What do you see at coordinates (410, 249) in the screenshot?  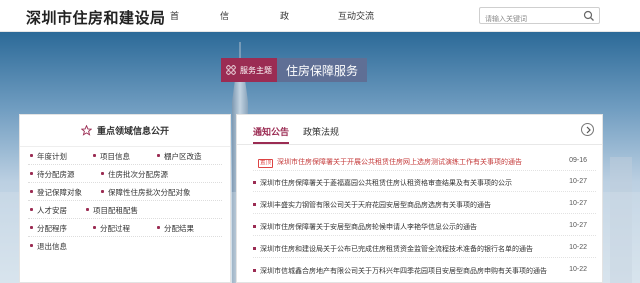 I see `news-title: 深圳市住房和建设局关于公布已完成住房租赁资金监管全流程技术准备的银行名单的通告` at bounding box center [410, 249].